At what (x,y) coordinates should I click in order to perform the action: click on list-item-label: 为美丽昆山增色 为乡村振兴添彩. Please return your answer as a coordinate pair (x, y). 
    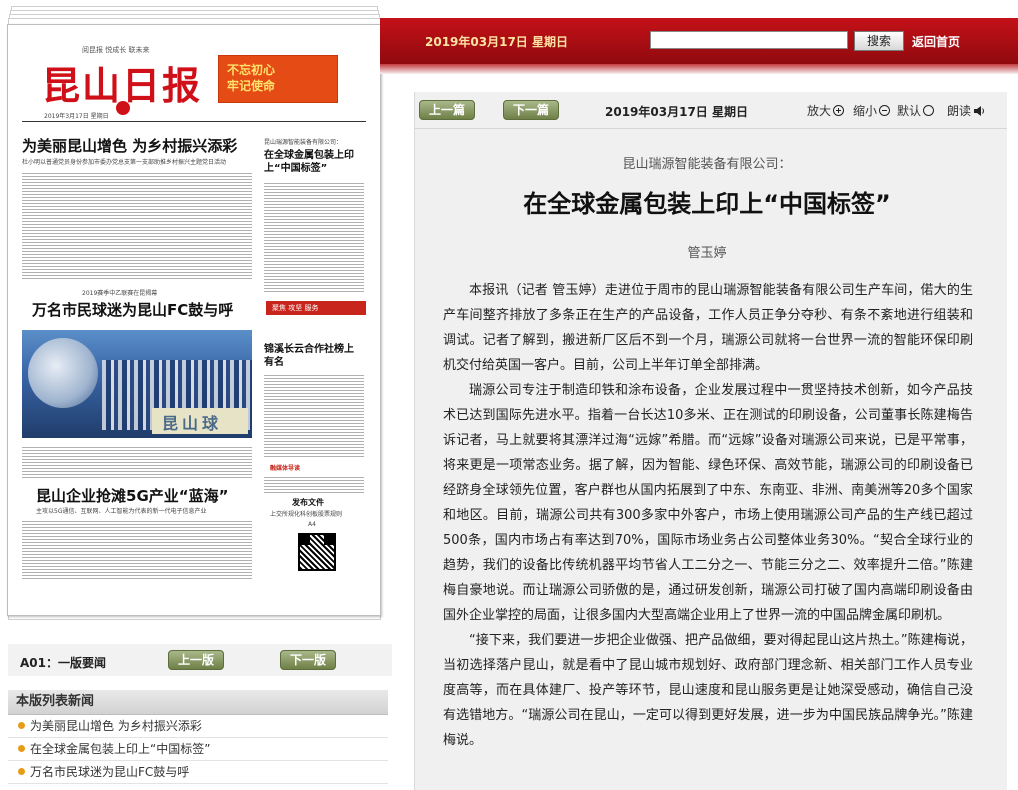
    Looking at the image, I should click on (116, 726).